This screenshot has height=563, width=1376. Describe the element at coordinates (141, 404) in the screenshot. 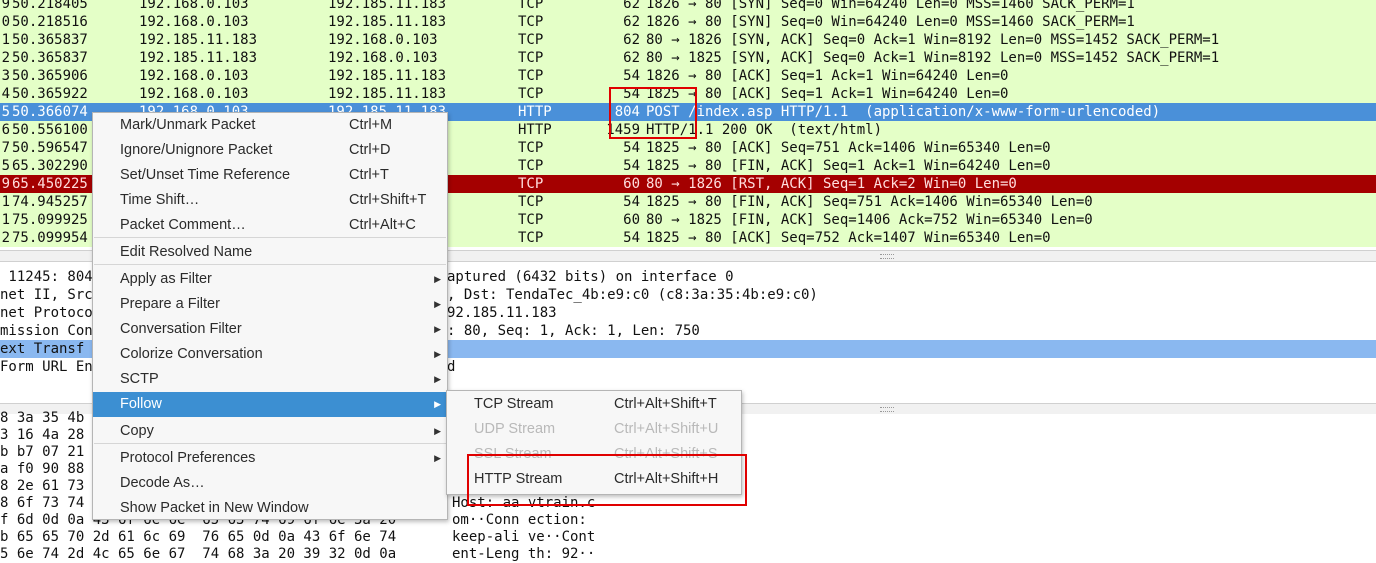

I see `menu-item-label: Follow` at that location.